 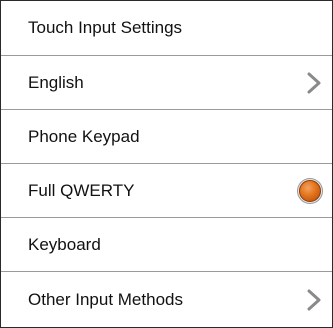 What do you see at coordinates (56, 82) in the screenshot?
I see `row-english-label: English` at bounding box center [56, 82].